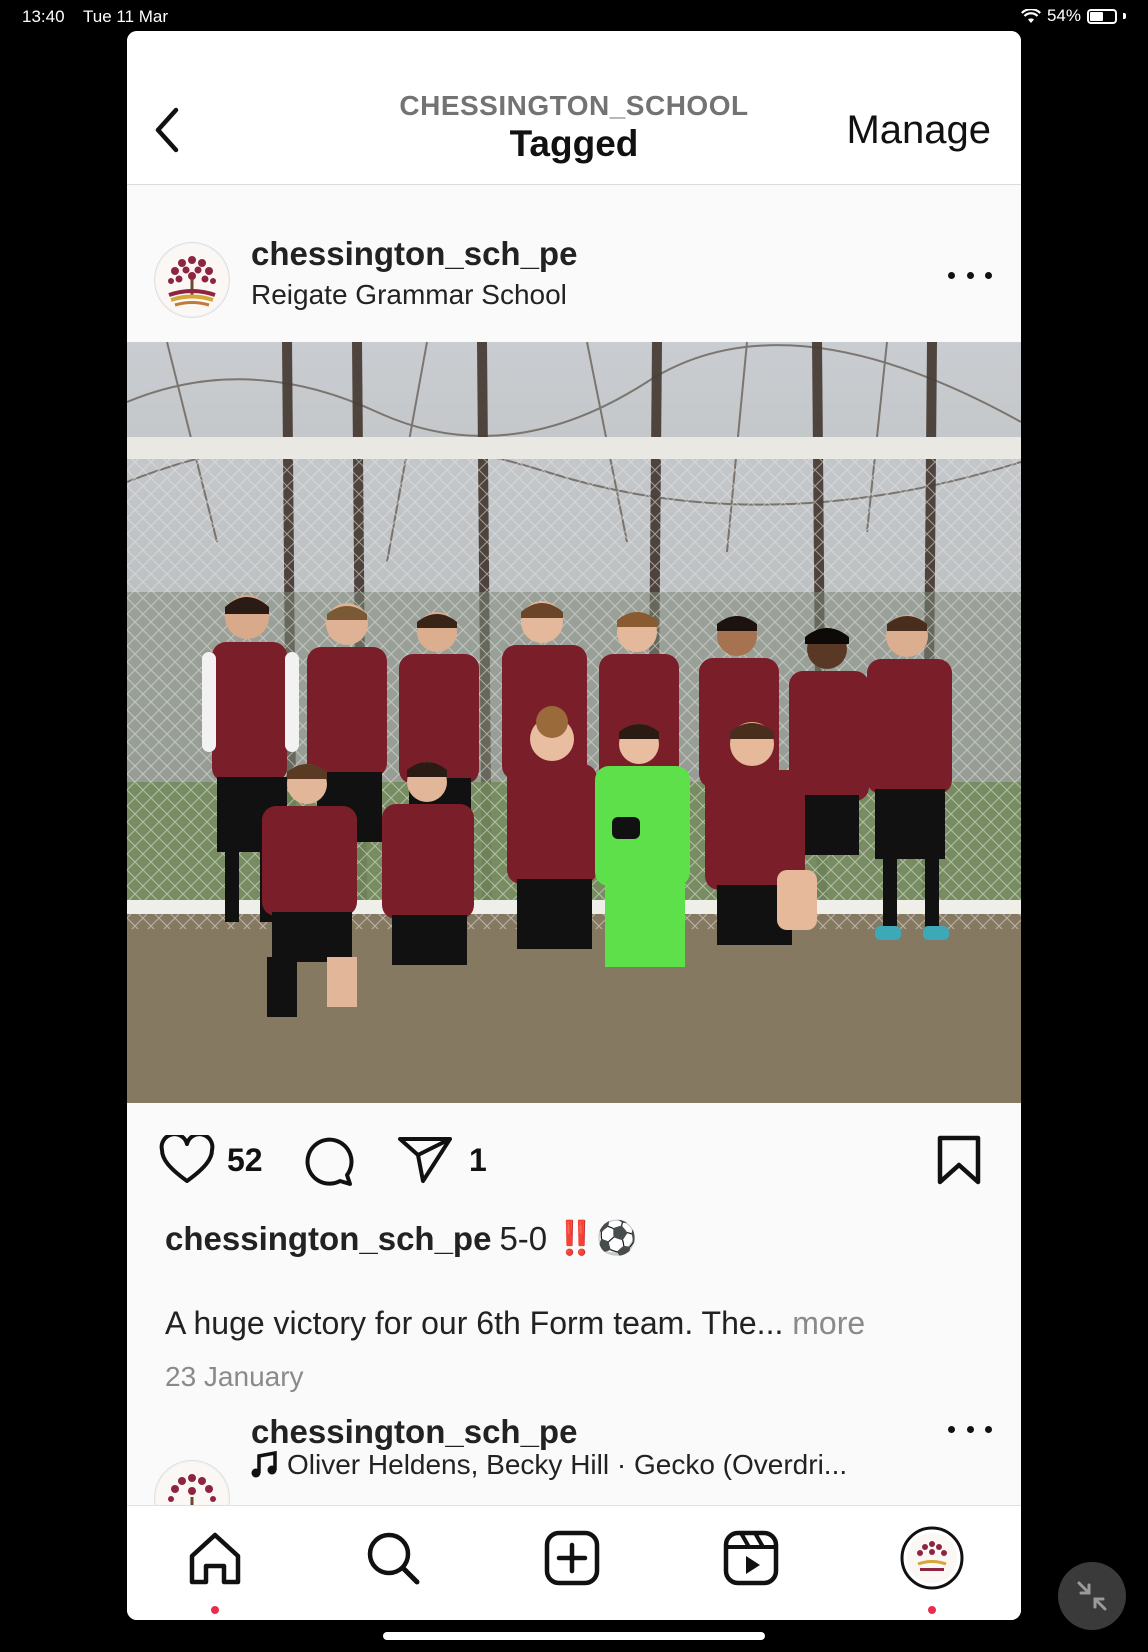  I want to click on profile-active-dot, so click(932, 1610).